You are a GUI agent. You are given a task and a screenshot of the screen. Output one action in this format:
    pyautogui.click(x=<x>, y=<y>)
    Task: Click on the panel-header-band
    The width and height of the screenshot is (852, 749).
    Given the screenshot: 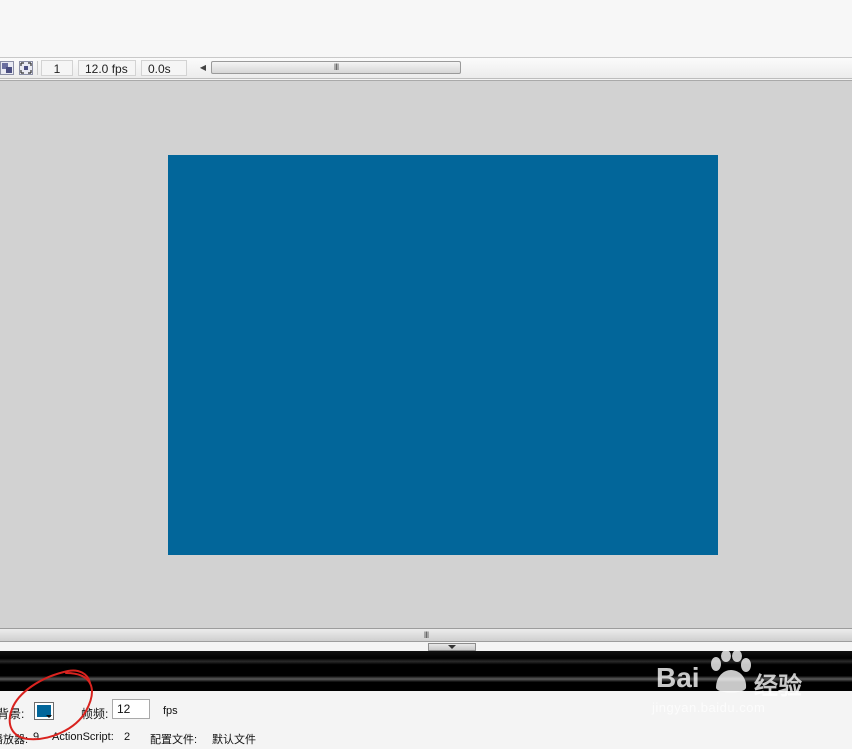 What is the action you would take?
    pyautogui.click(x=426, y=671)
    